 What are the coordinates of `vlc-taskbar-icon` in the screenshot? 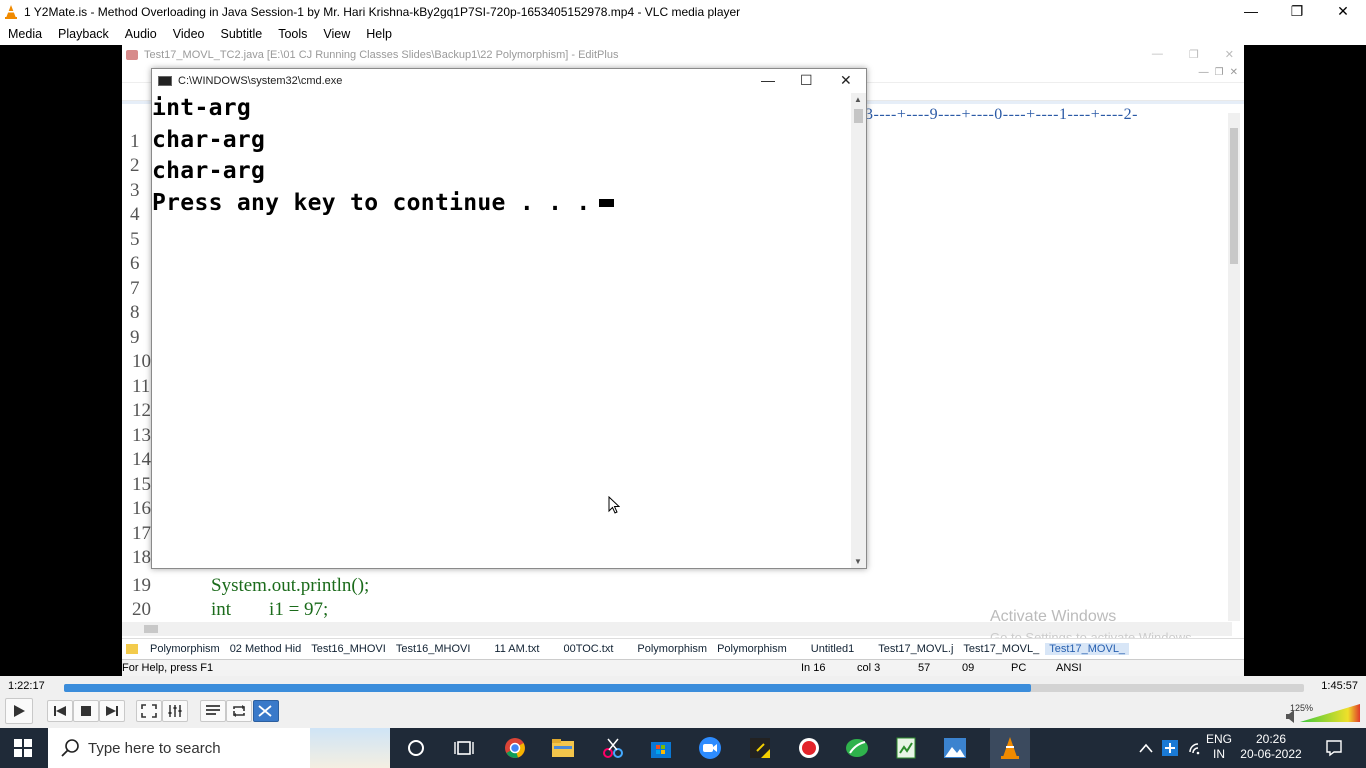 It's located at (1010, 748).